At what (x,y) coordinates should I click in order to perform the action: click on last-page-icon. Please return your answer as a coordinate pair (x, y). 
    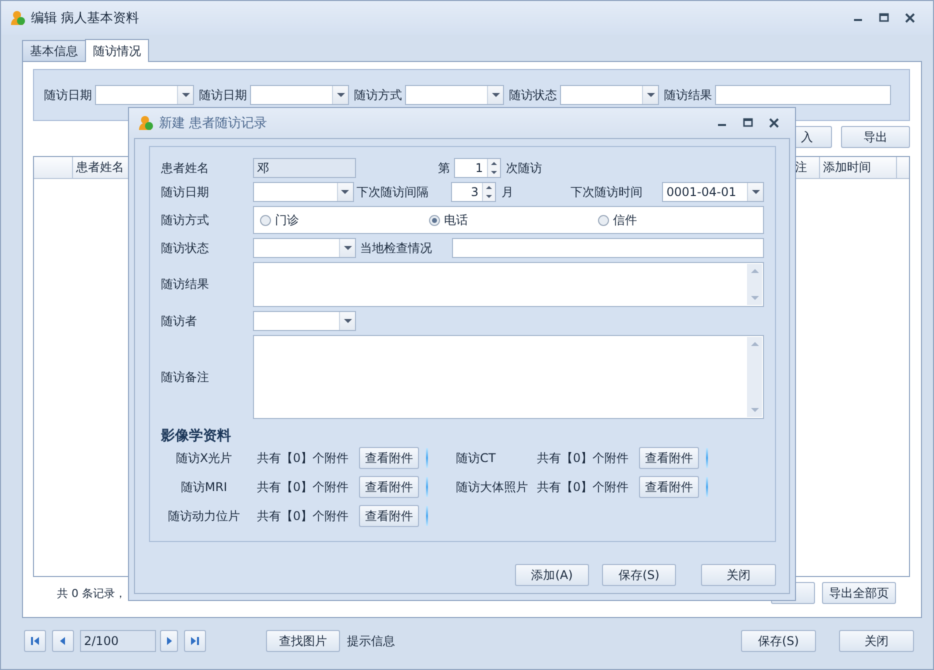
    Looking at the image, I should click on (195, 641).